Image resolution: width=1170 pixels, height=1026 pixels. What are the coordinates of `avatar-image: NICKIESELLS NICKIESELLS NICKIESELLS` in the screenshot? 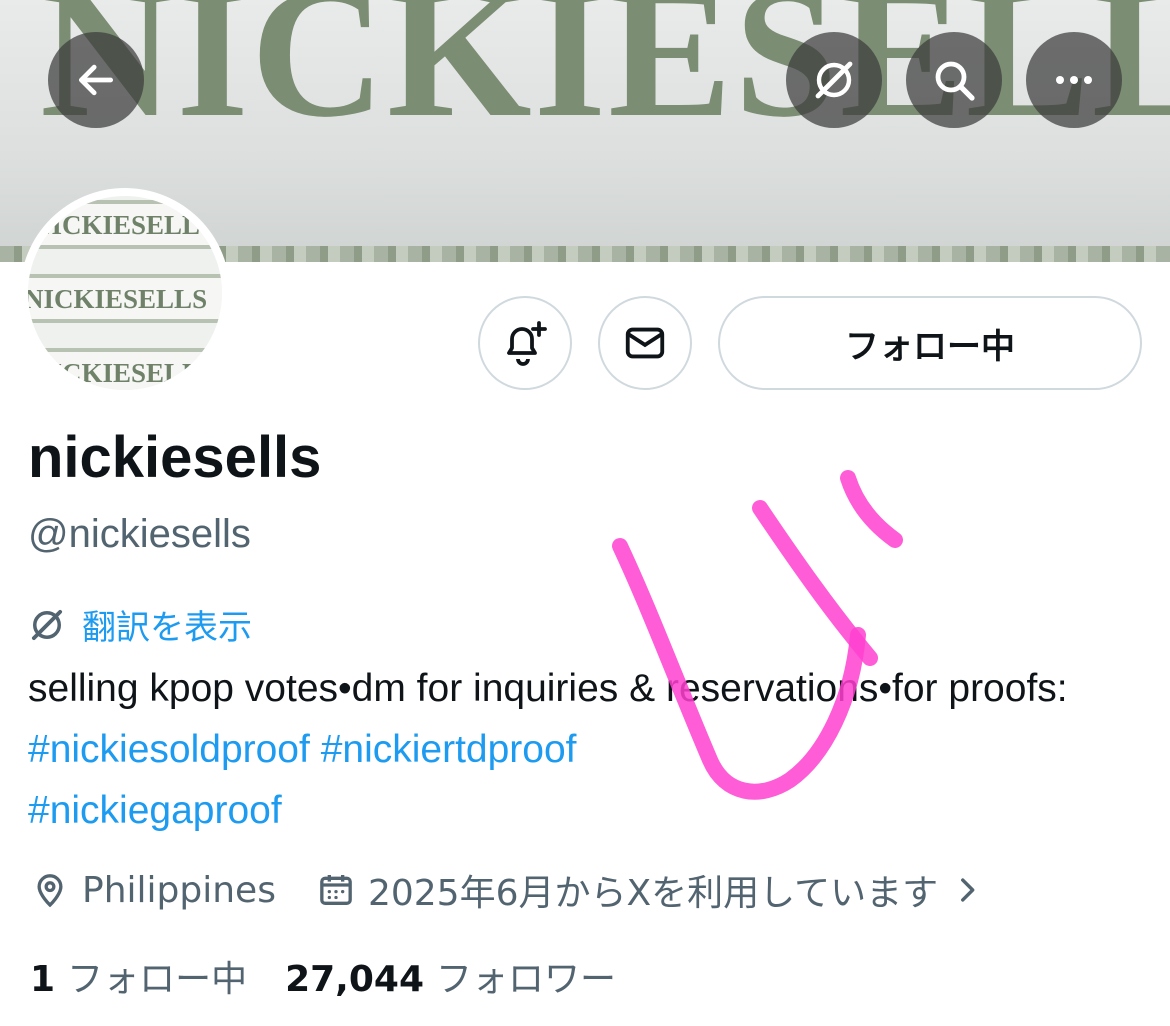 It's located at (125, 293).